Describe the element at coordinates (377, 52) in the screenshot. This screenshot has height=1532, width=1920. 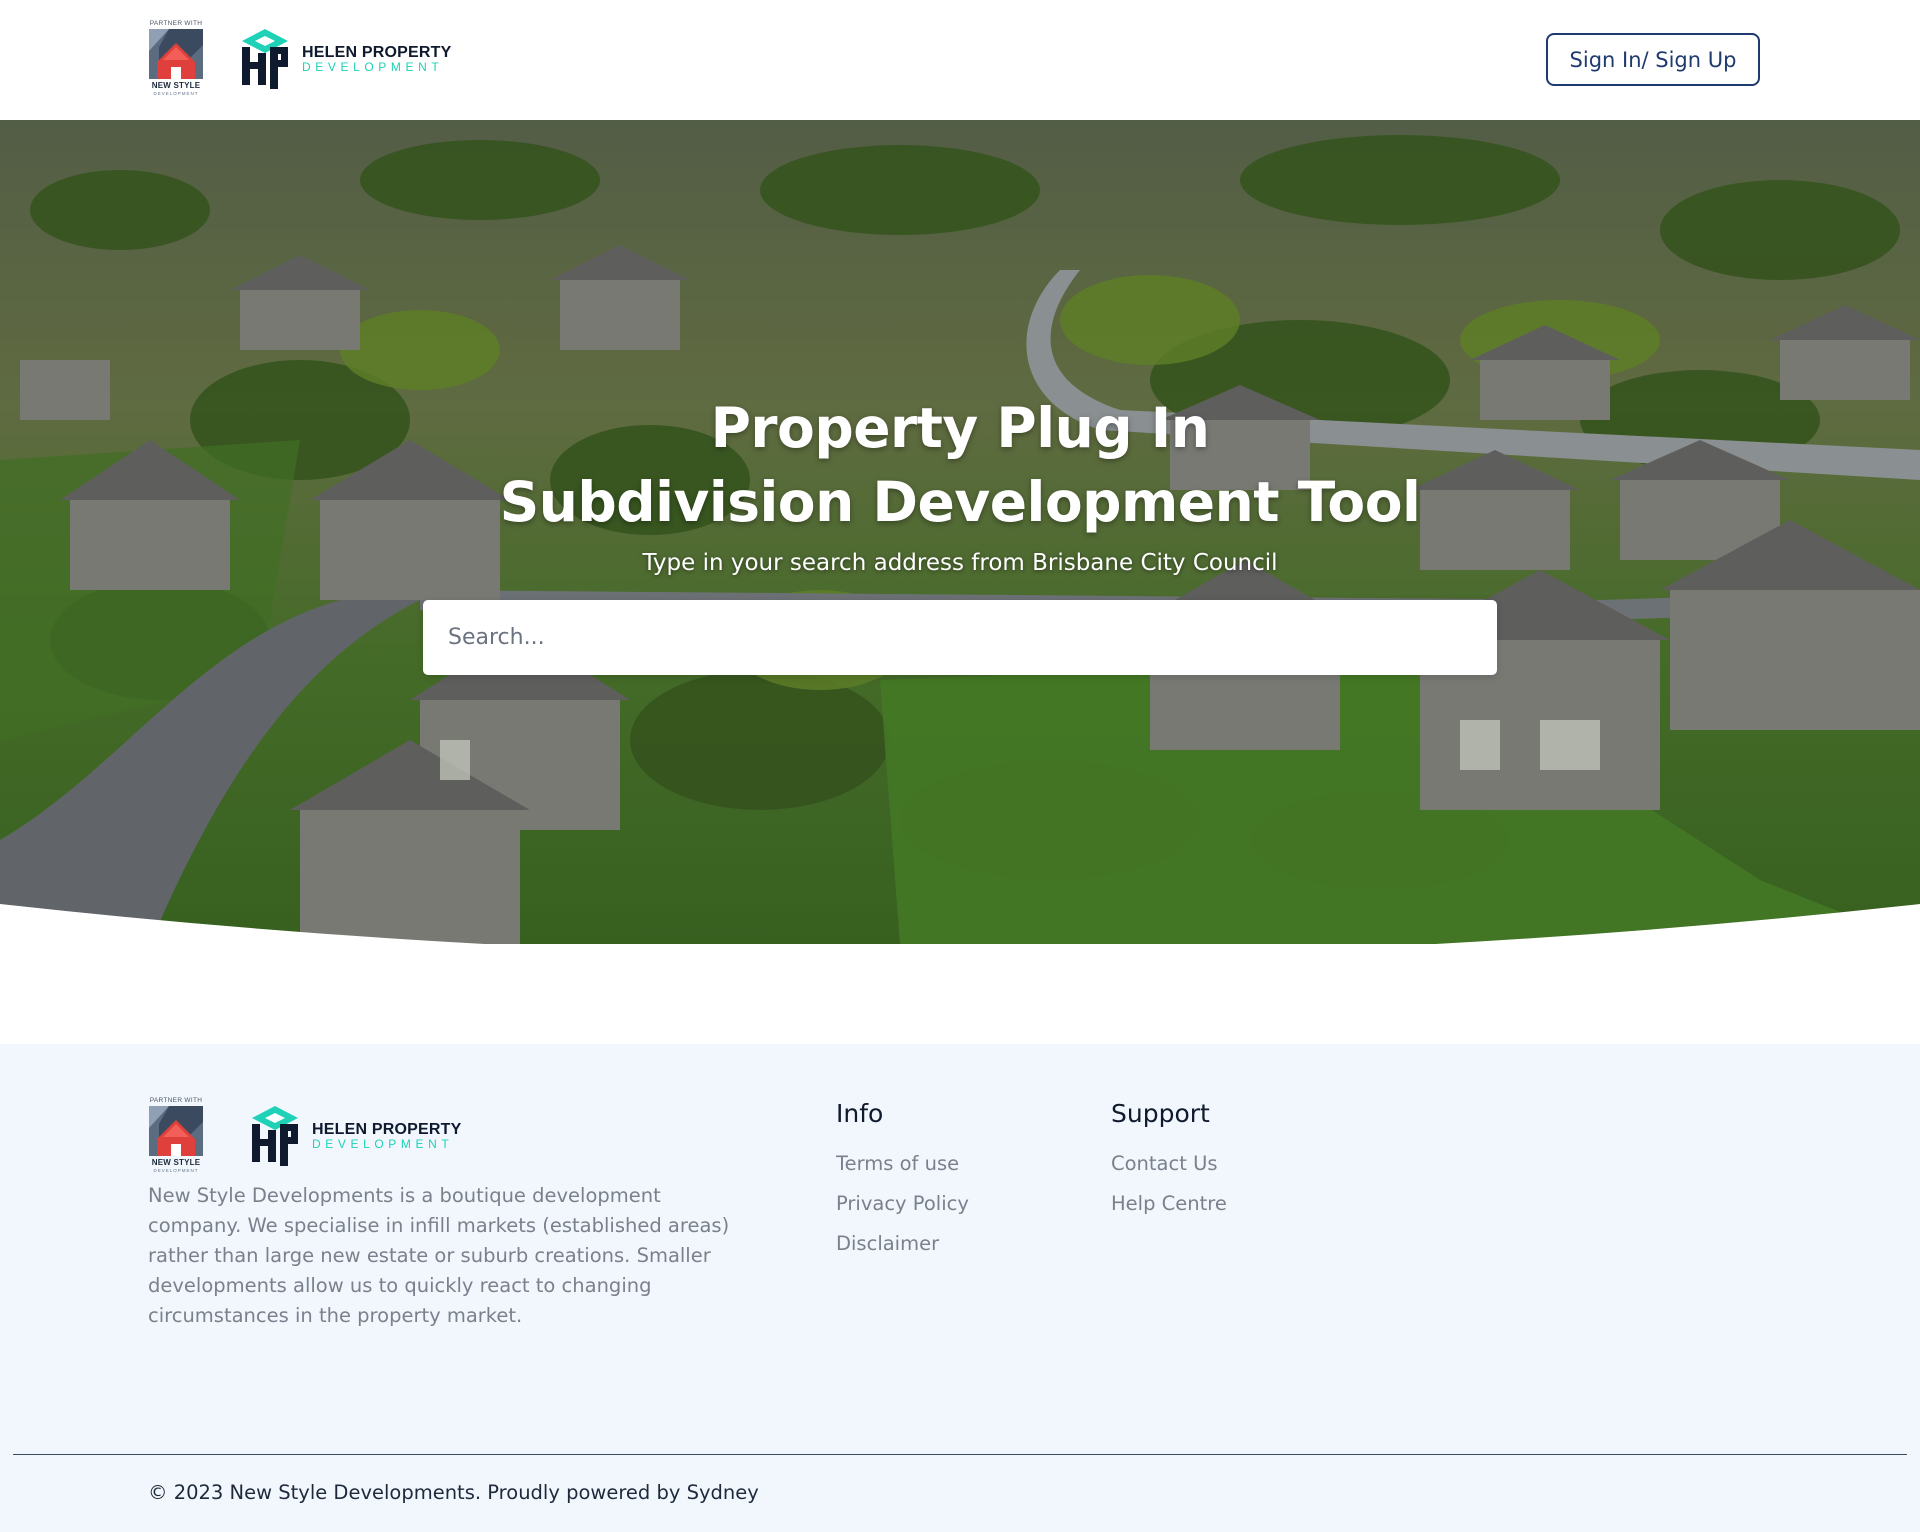
I see `helen-property-title: HELEN PROPERTY` at that location.